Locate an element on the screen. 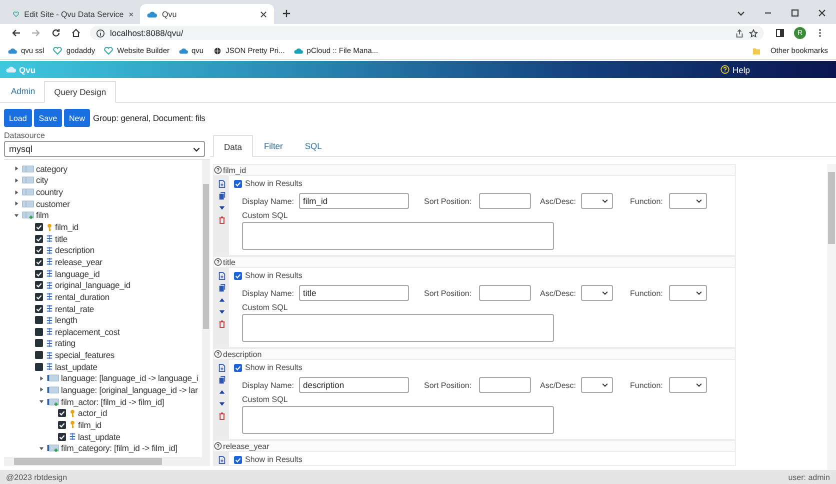  page-tab: Query Design is located at coordinates (80, 92).